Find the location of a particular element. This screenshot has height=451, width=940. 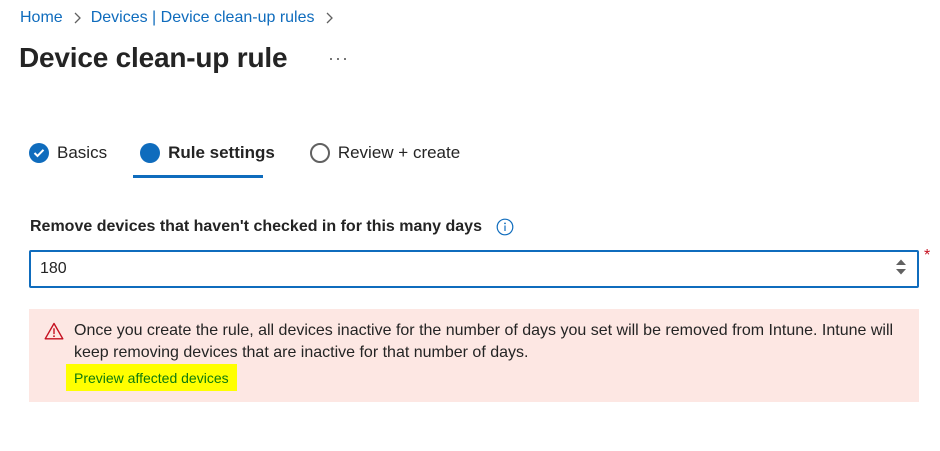

days-number-field is located at coordinates (474, 269).